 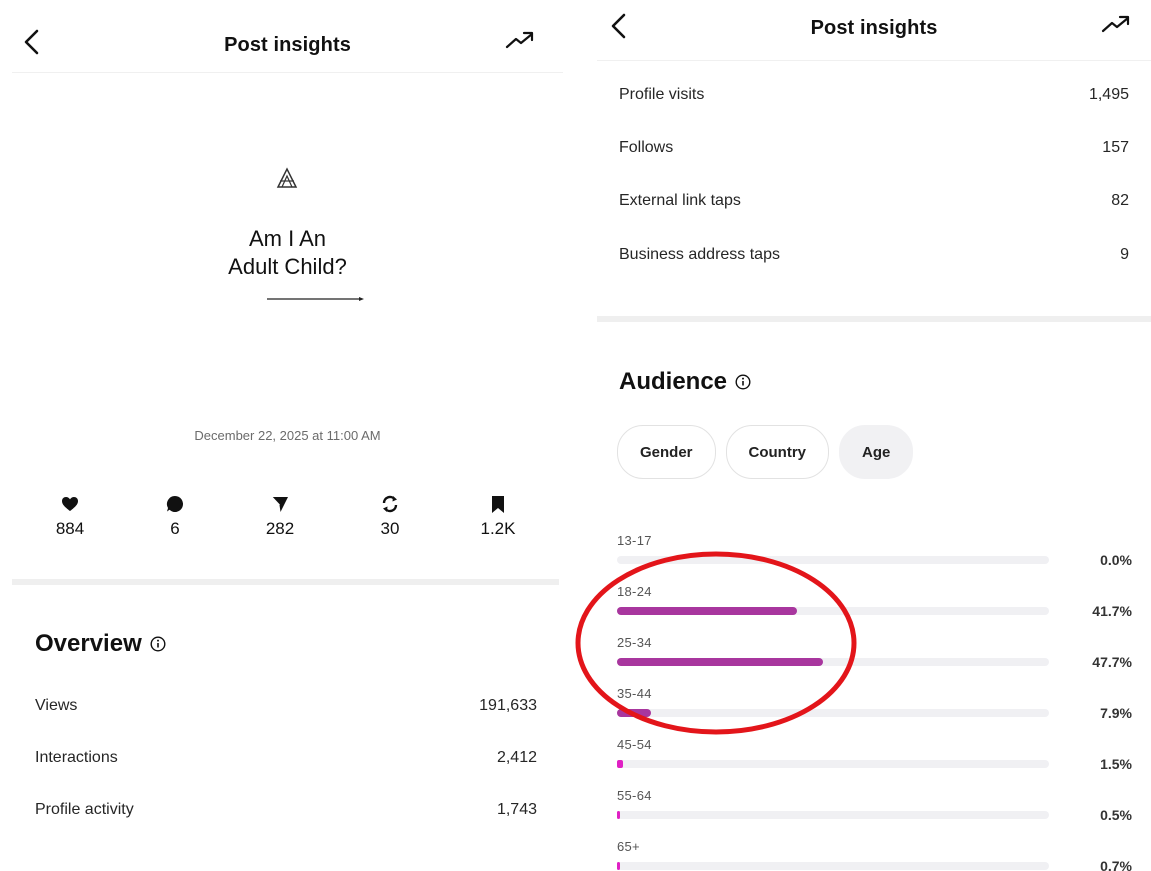 I want to click on age-row-65-plus: 65+ 0.7%, so click(x=874, y=855).